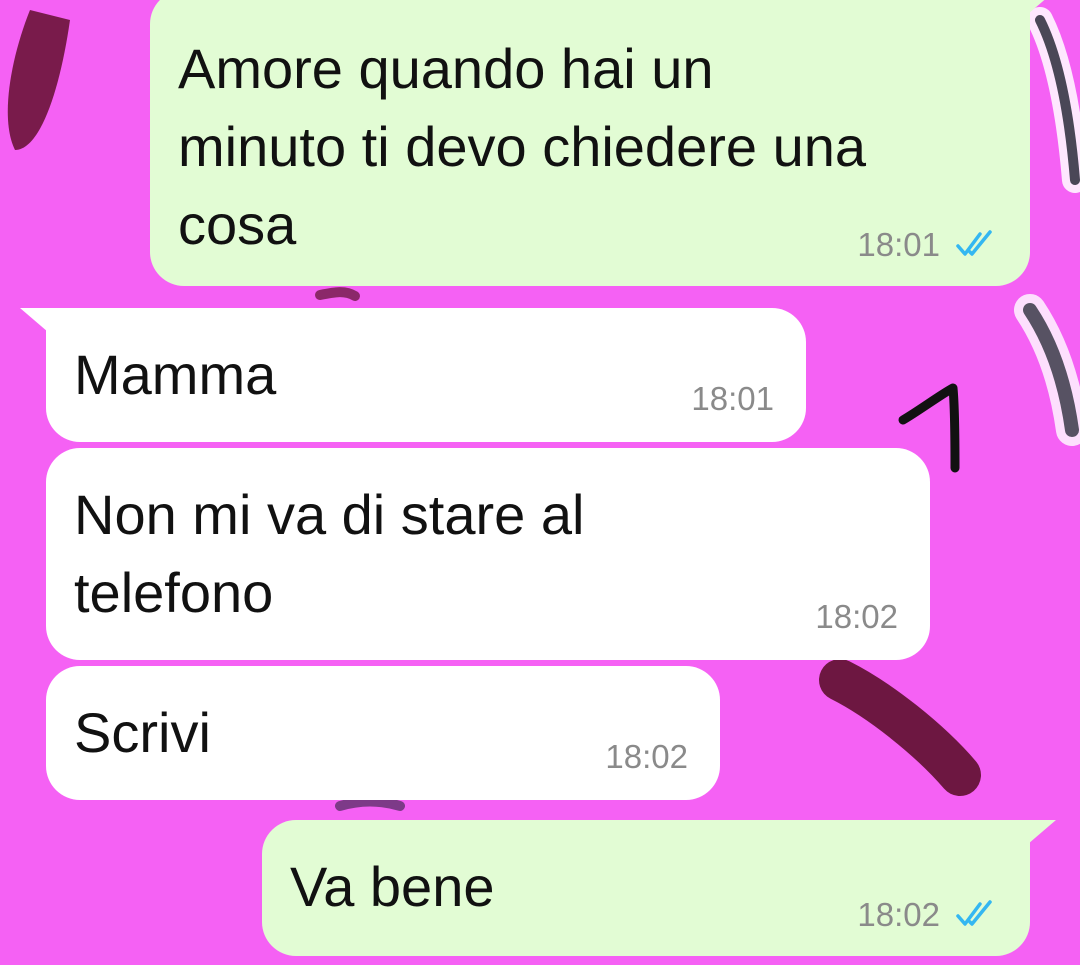  Describe the element at coordinates (929, 428) in the screenshot. I see `handwritten-number-one` at that location.